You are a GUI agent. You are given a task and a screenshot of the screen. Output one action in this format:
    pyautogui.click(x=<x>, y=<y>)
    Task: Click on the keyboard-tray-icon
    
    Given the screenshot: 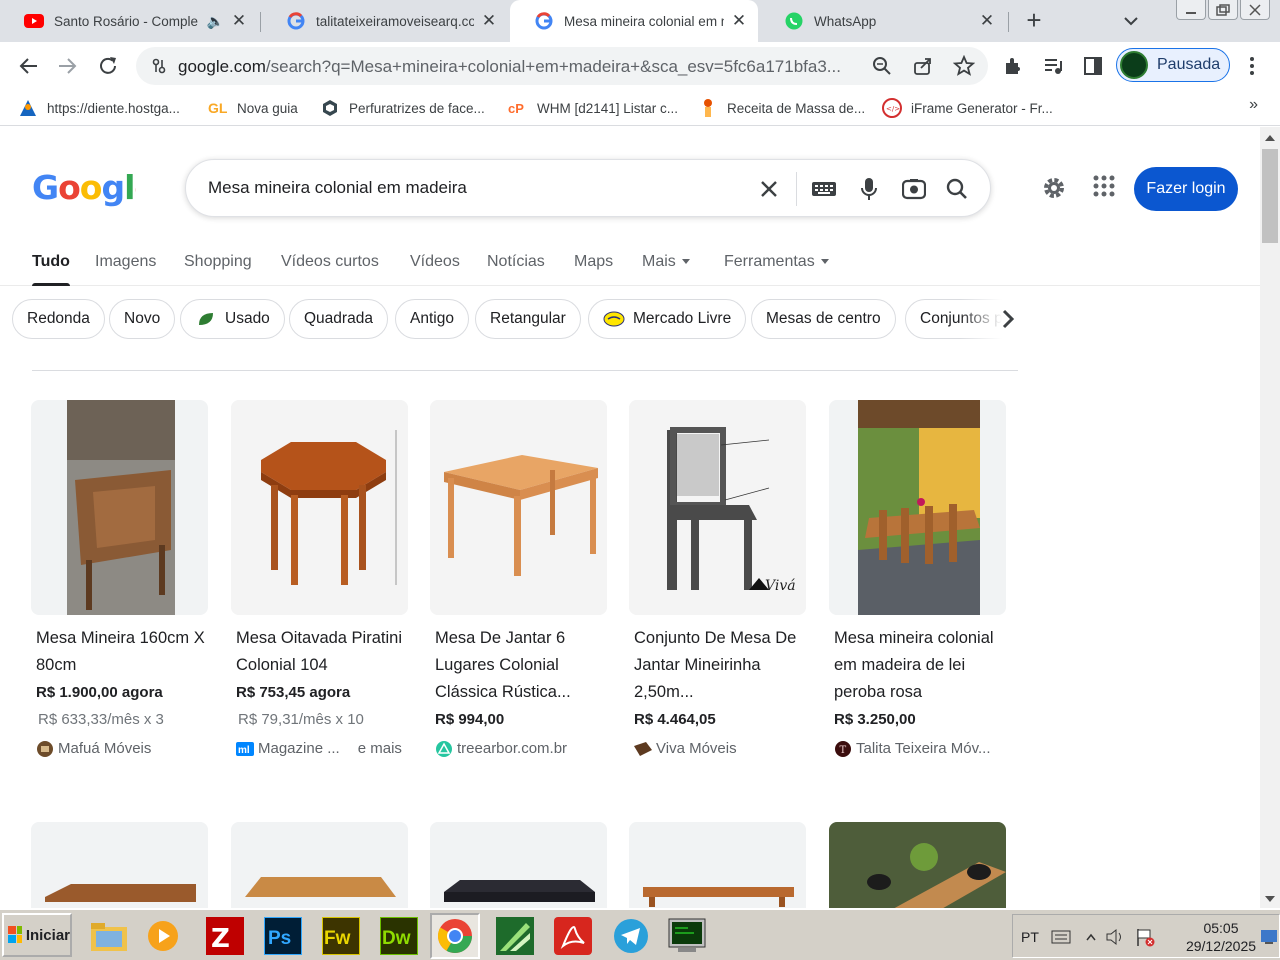 What is the action you would take?
    pyautogui.click(x=1061, y=937)
    